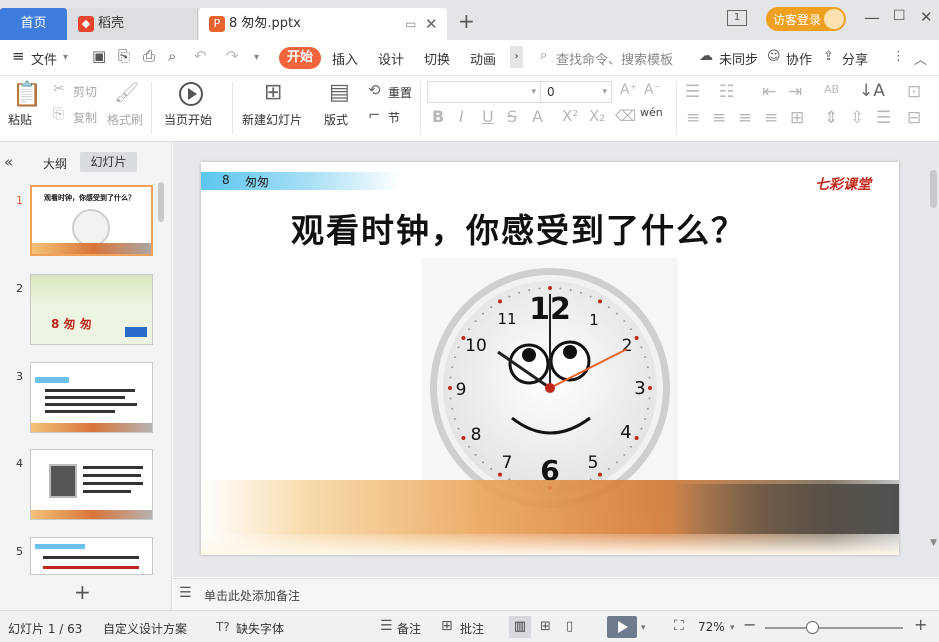 Image resolution: width=939 pixels, height=642 pixels. What do you see at coordinates (438, 116) in the screenshot?
I see `bold-icon: B` at bounding box center [438, 116].